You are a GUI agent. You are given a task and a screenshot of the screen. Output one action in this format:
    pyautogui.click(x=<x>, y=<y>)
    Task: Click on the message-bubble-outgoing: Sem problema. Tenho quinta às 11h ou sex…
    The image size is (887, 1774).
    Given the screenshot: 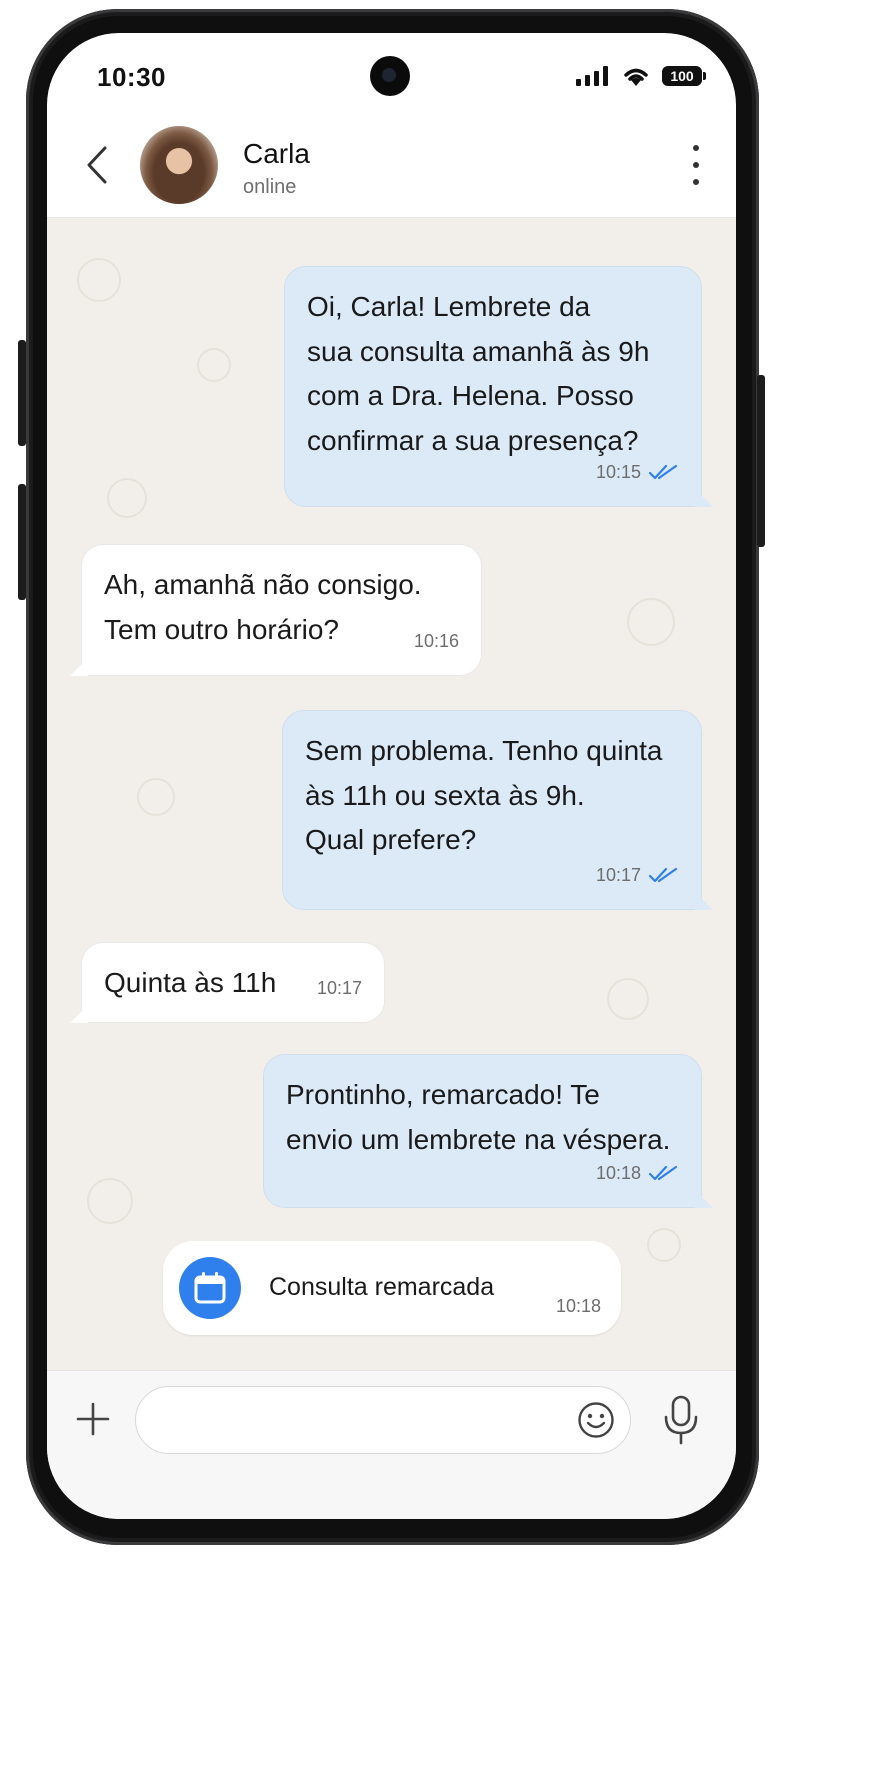 What is the action you would take?
    pyautogui.click(x=492, y=810)
    